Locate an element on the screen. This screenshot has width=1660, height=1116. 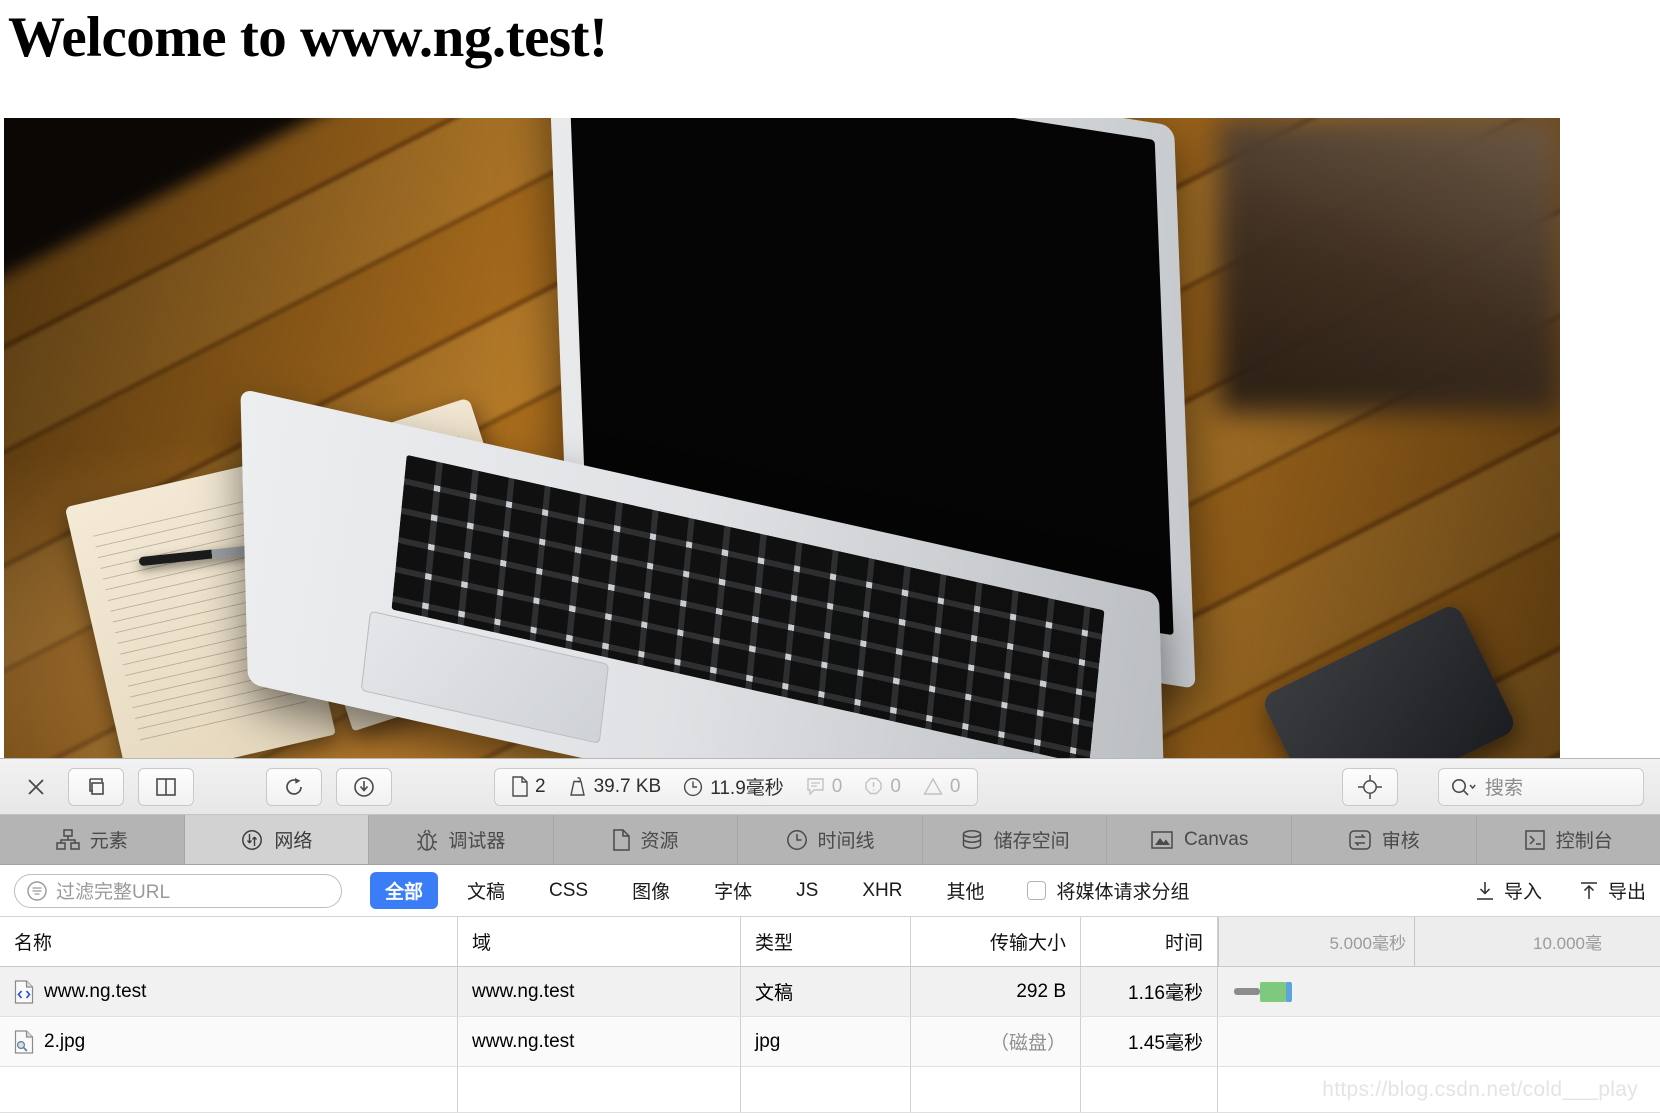
close-inspector-button is located at coordinates (36, 787).